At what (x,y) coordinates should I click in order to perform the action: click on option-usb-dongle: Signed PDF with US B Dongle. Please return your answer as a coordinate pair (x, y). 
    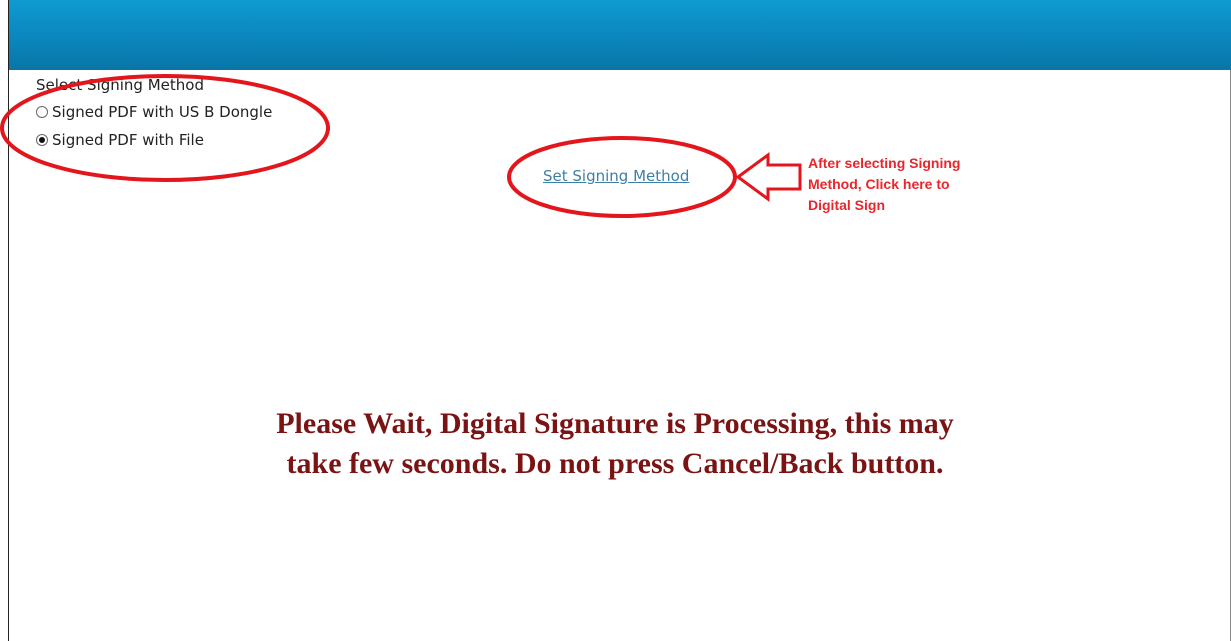
    Looking at the image, I should click on (154, 112).